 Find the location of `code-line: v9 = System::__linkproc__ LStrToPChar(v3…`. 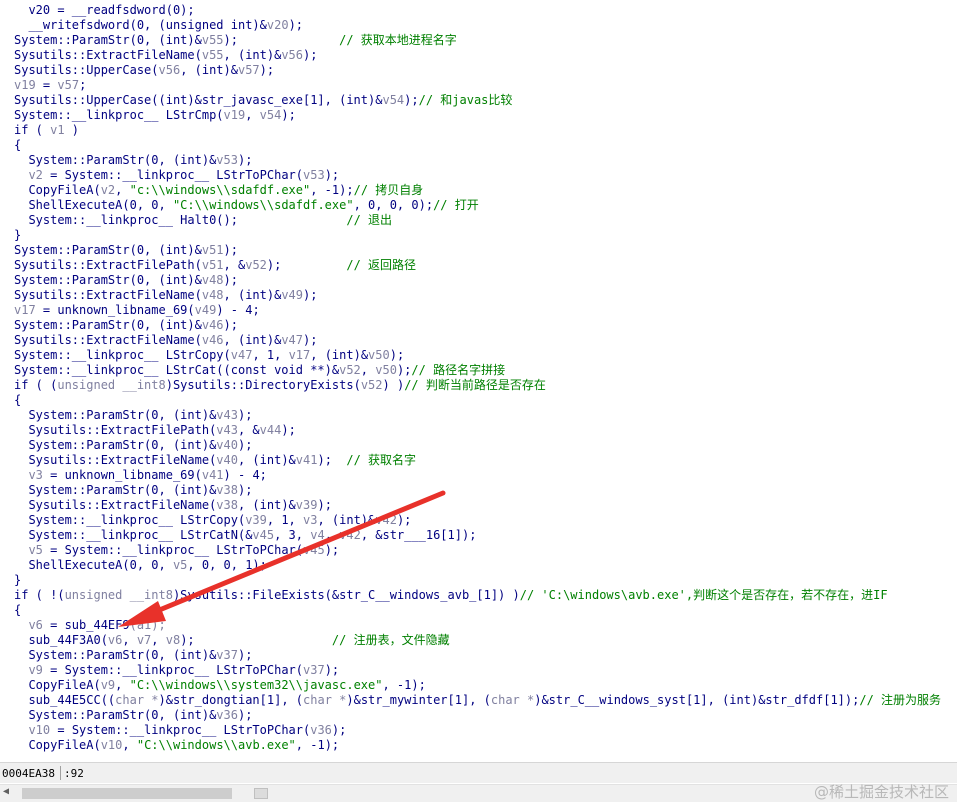

code-line: v9 = System::__linkproc__ LStrToPChar(v3… is located at coordinates (176, 670).